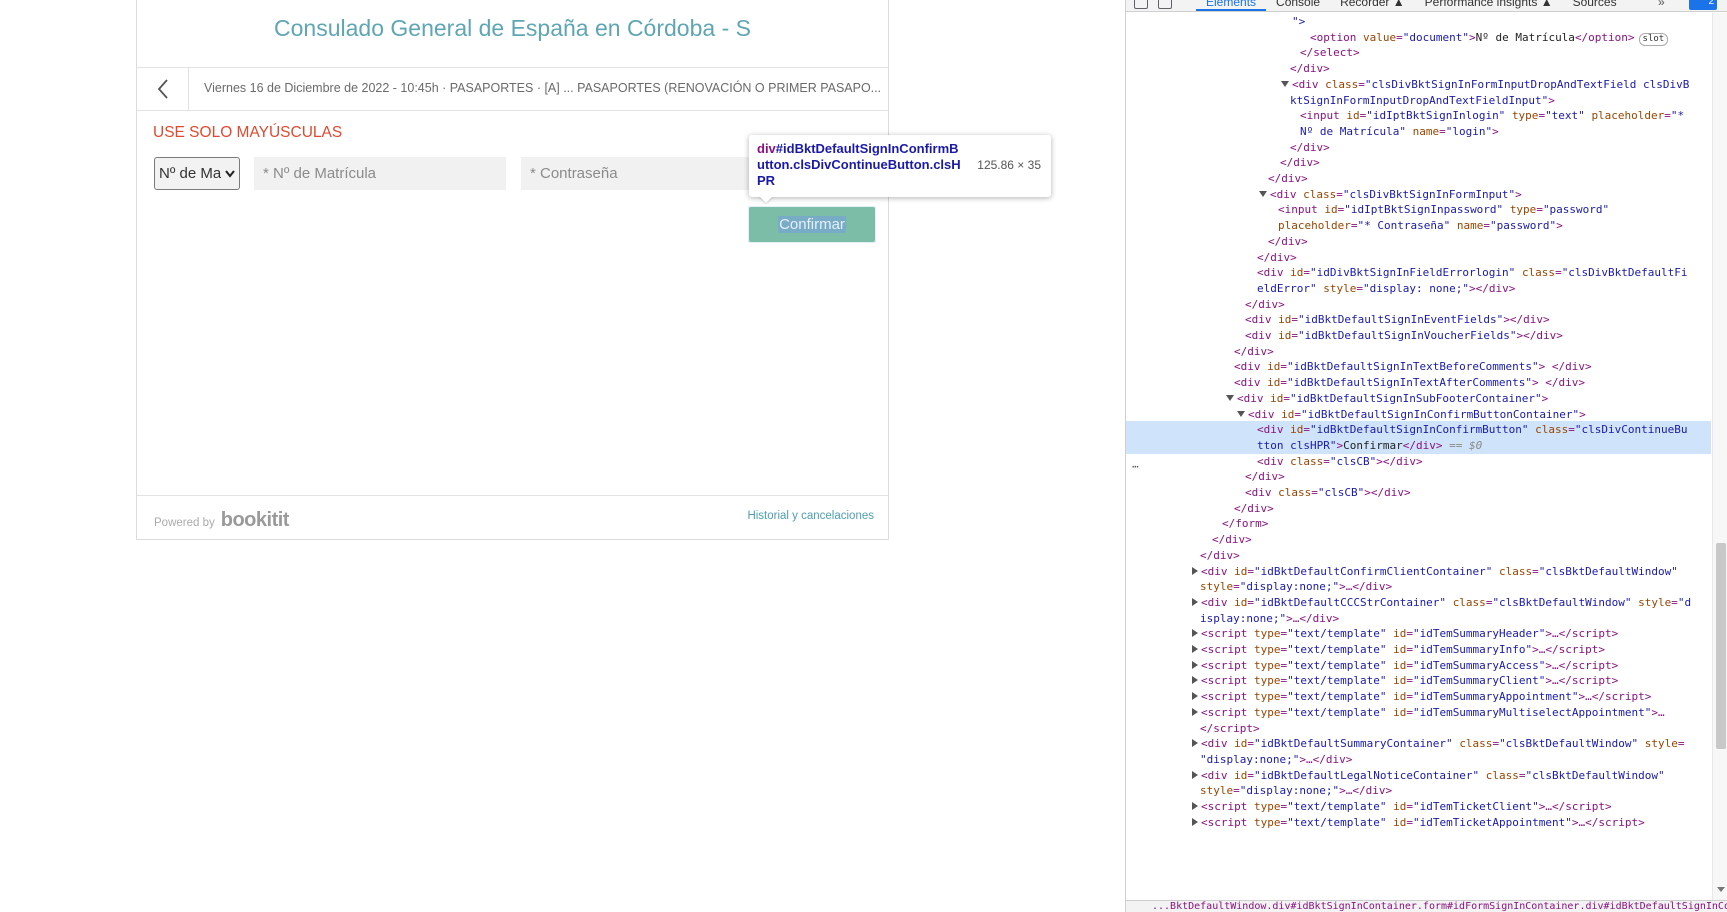  I want to click on tab-recorder: Recorder ▲, so click(1372, 5).